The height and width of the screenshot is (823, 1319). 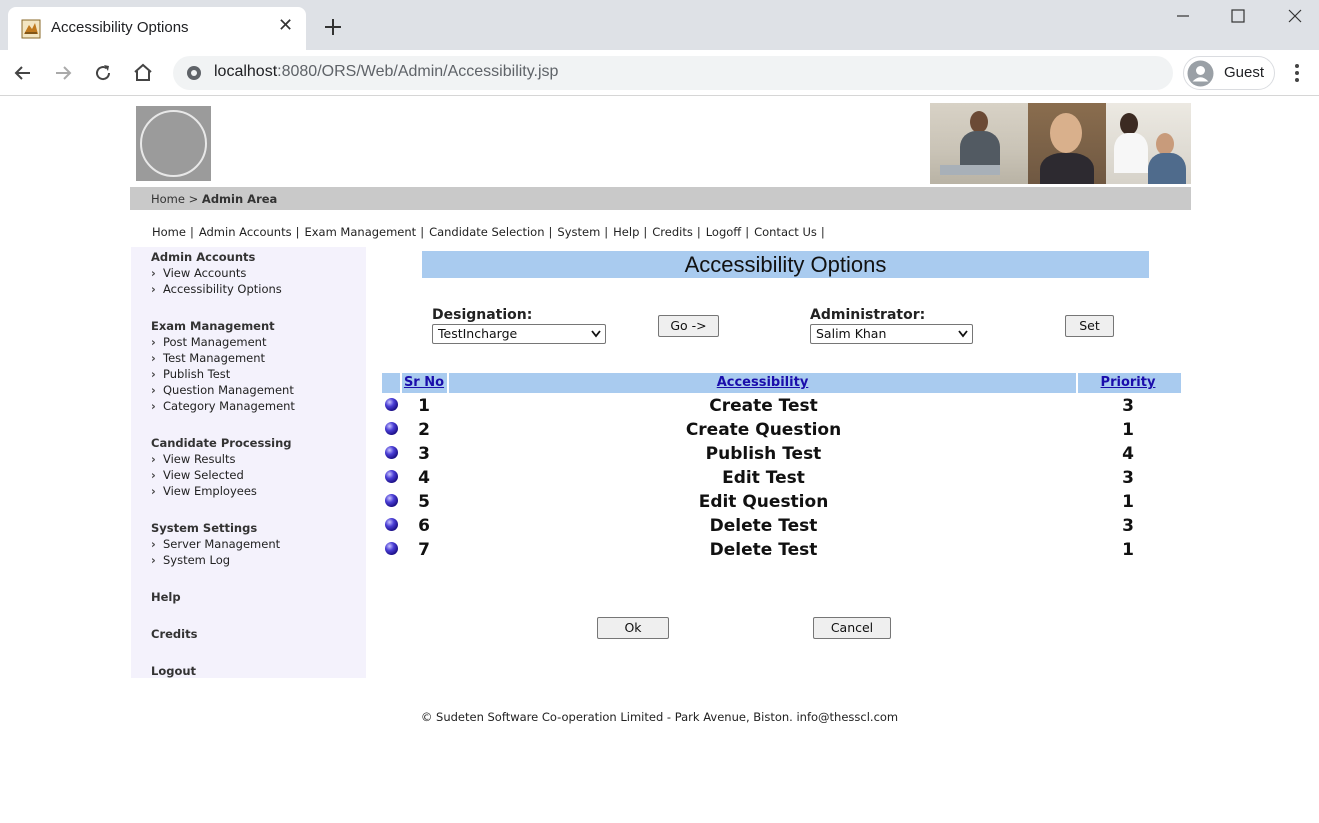 What do you see at coordinates (672, 232) in the screenshot?
I see `topnav-credits: Credits` at bounding box center [672, 232].